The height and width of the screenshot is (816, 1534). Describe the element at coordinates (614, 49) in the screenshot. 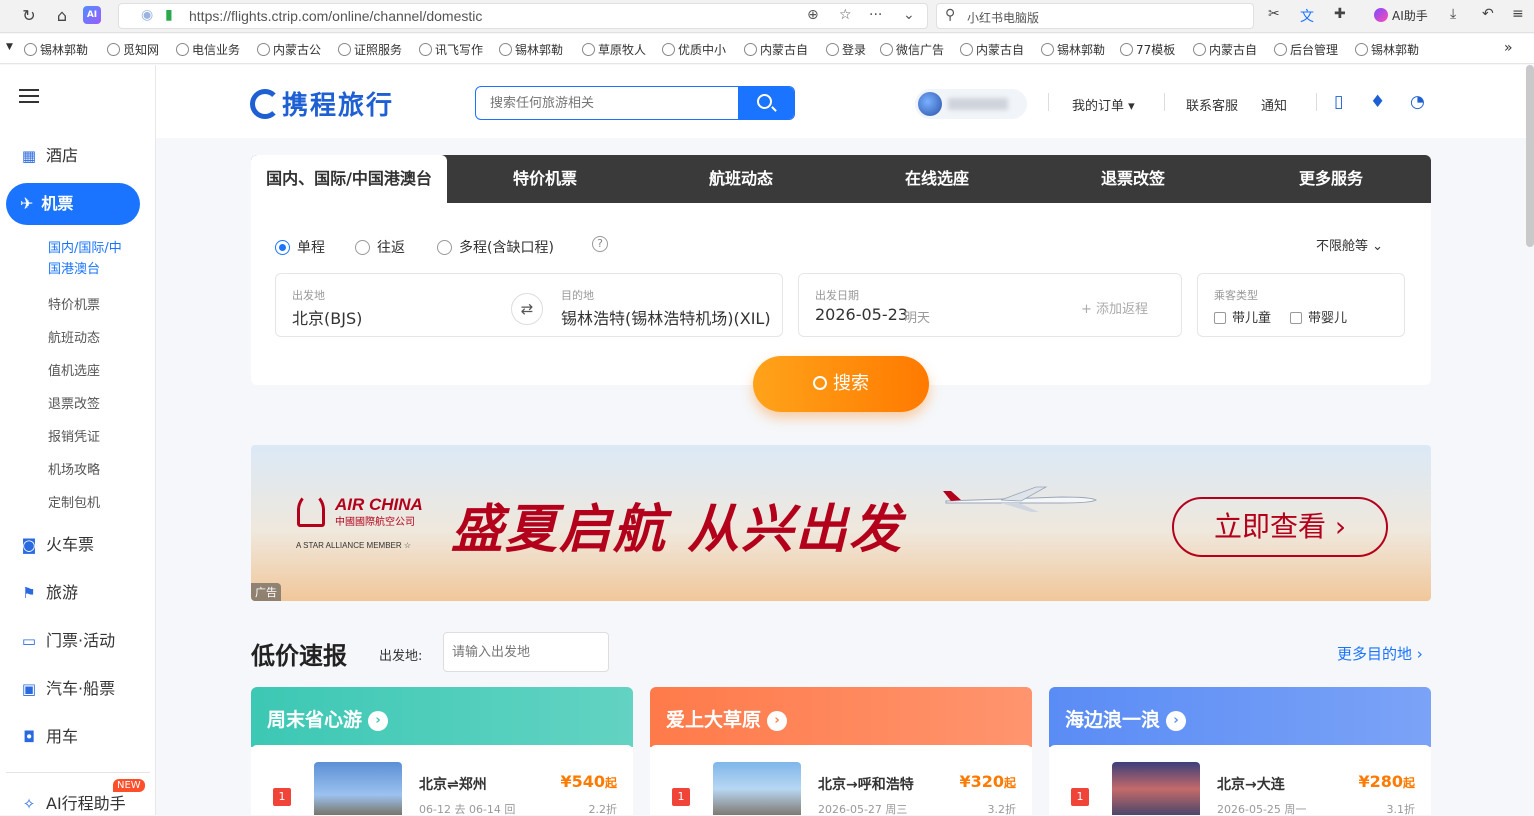

I see `bookmark-item: 草原牧人` at that location.